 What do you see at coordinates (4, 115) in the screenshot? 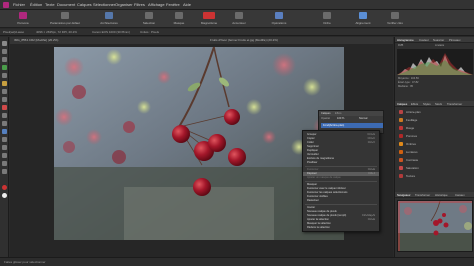
I see `dodge-tool-icon` at bounding box center [4, 115].